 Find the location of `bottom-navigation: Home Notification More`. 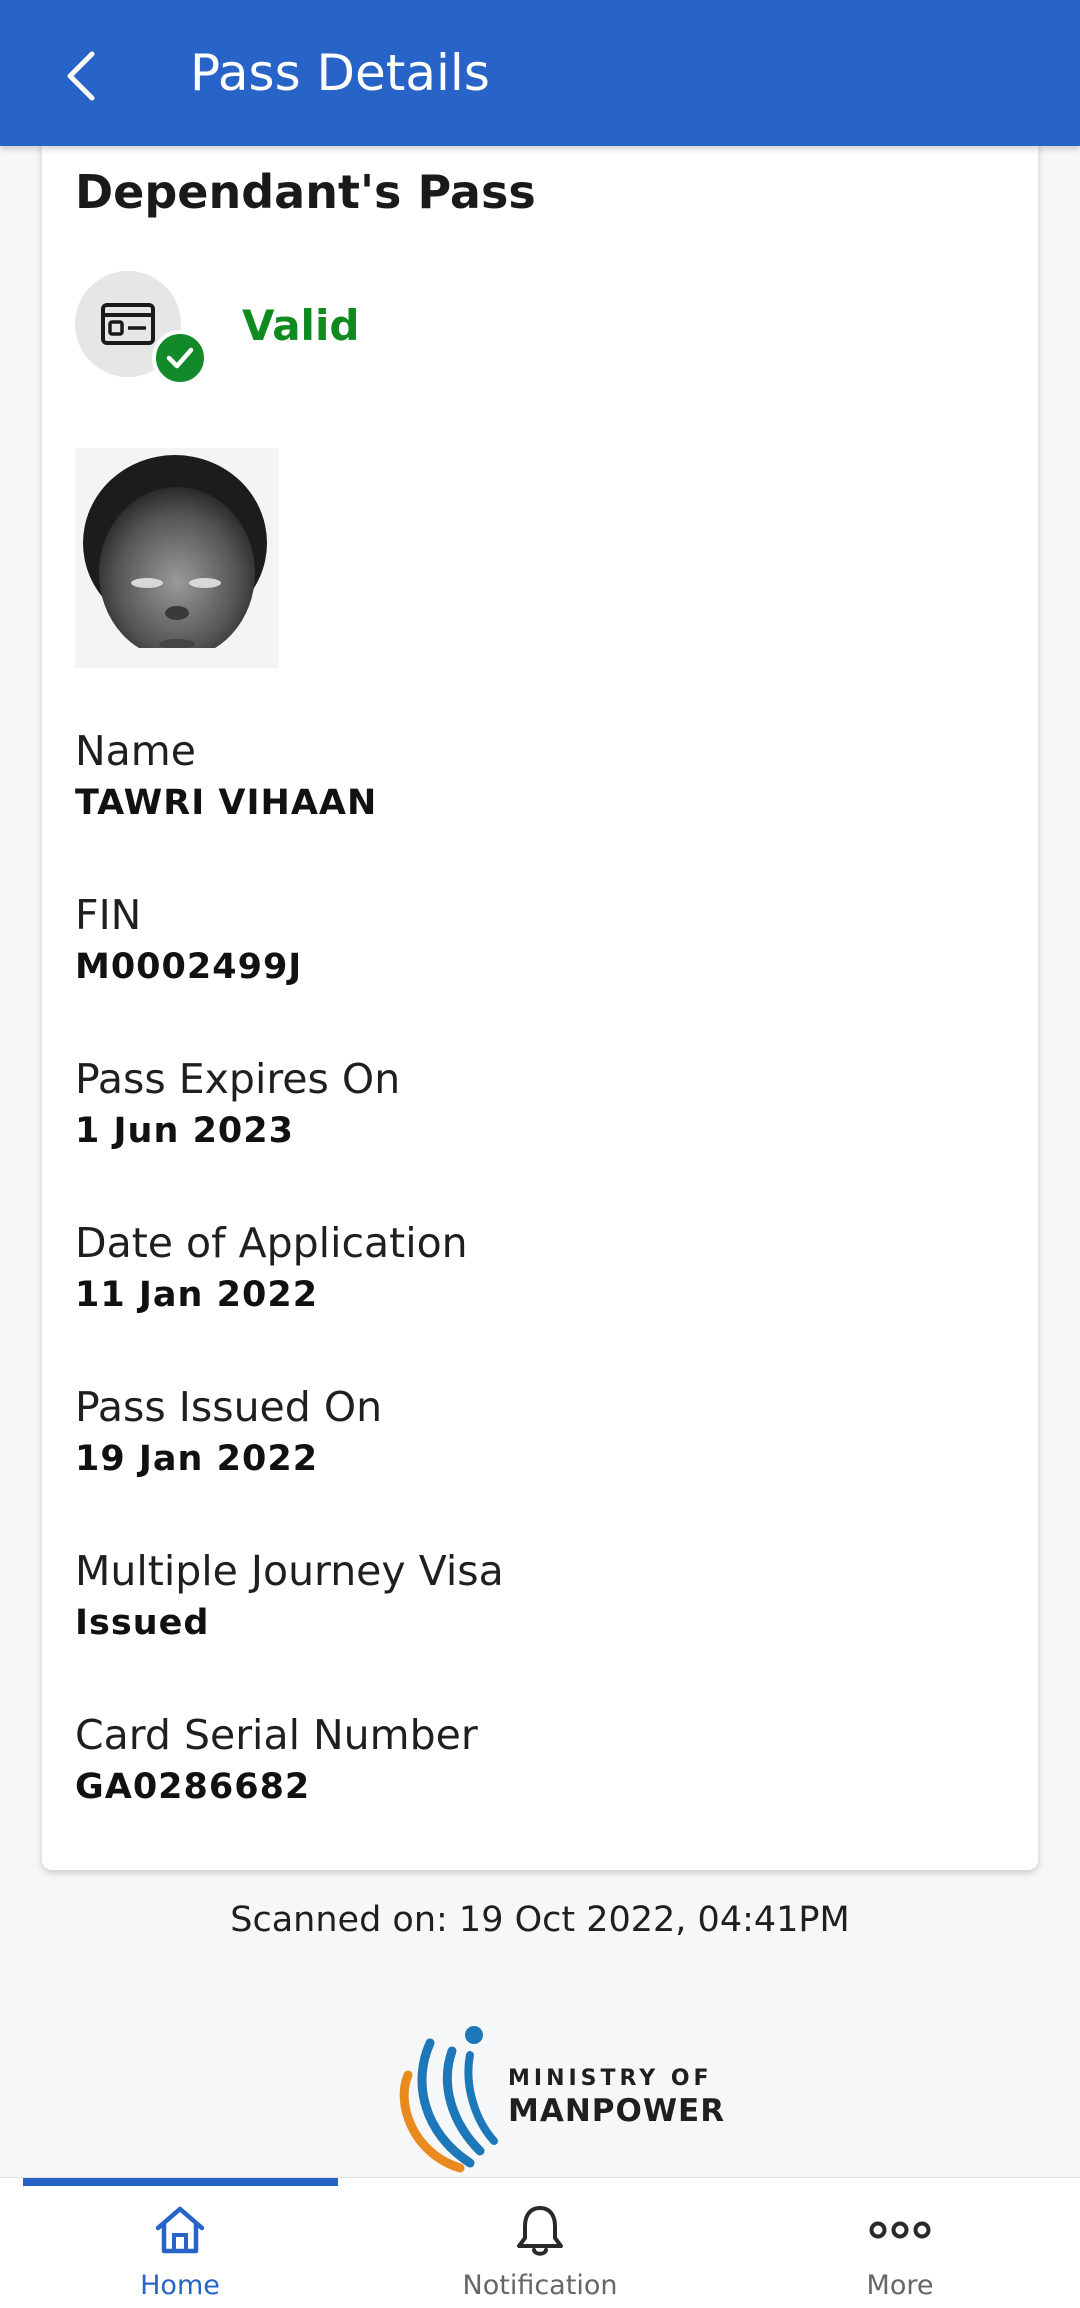

bottom-navigation: Home Notification More is located at coordinates (540, 2242).